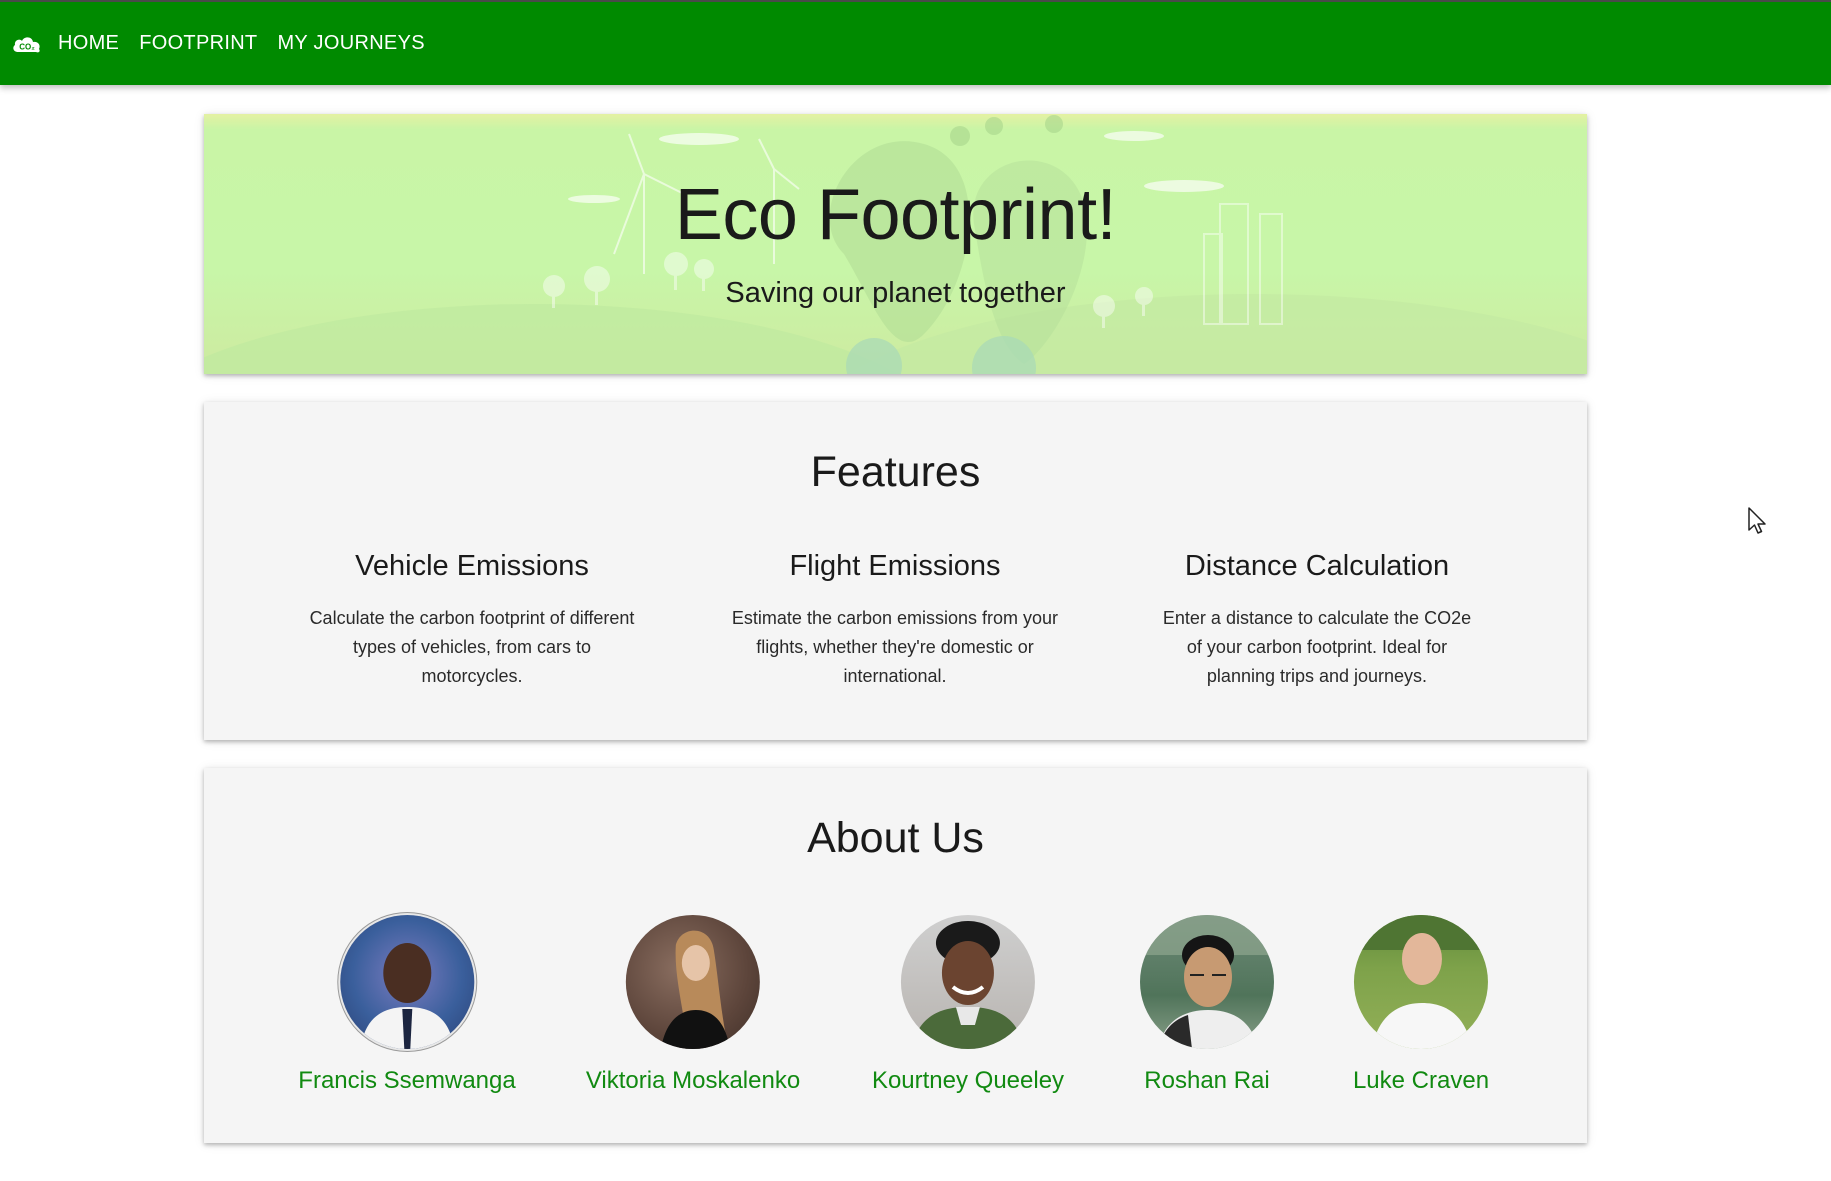 The width and height of the screenshot is (1831, 1181). I want to click on team-member-card: Viktoria Moskalenko, so click(693, 1005).